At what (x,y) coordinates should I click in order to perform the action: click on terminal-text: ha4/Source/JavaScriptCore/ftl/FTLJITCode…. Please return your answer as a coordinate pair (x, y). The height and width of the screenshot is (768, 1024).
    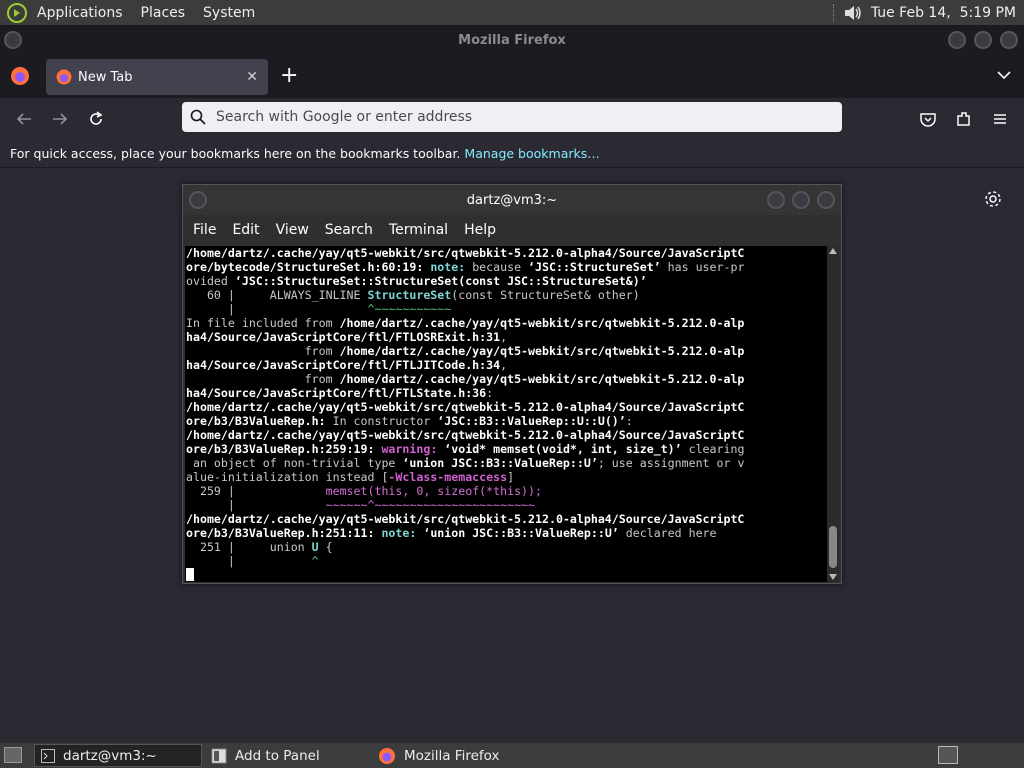
    Looking at the image, I should click on (343, 365).